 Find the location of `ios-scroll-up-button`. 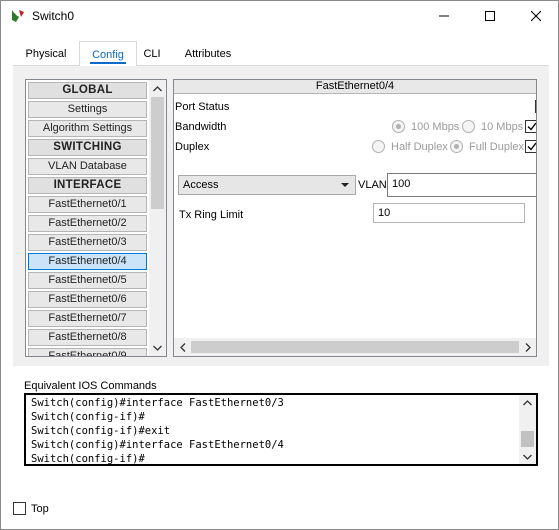

ios-scroll-up-button is located at coordinates (527, 402).